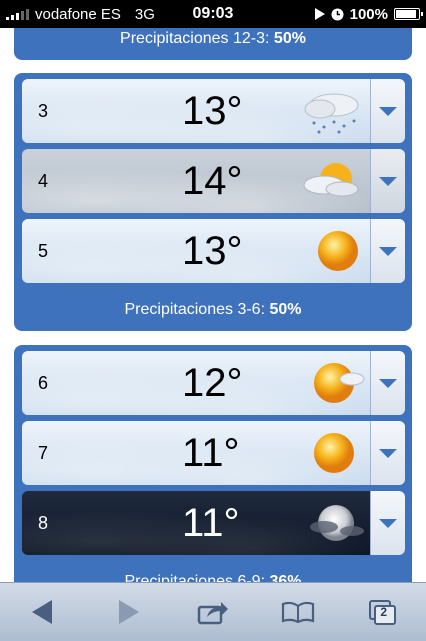 This screenshot has width=426, height=641. I want to click on hour-row-5: 5 13°, so click(213, 251).